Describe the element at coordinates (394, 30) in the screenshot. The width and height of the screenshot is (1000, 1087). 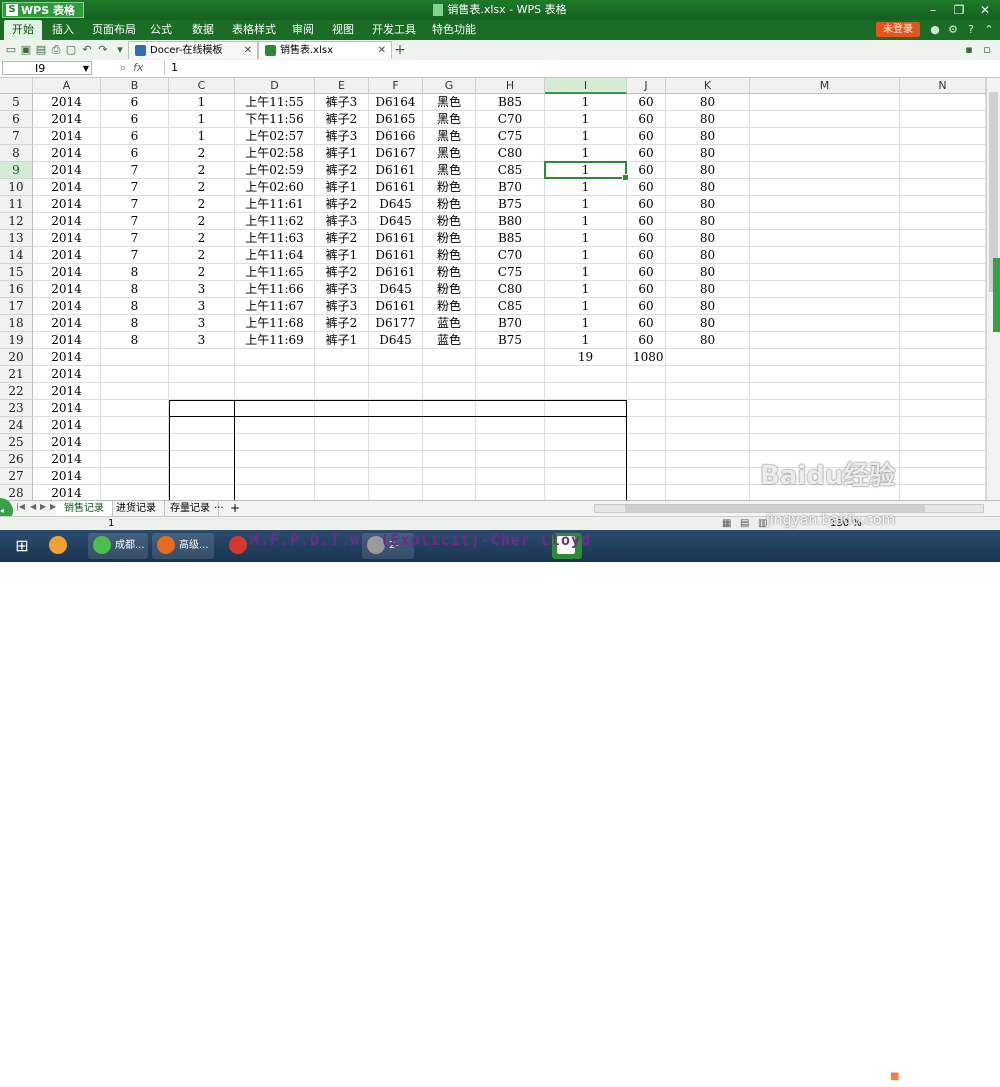
I see `menu-item-dev-tools: 开发工具` at that location.